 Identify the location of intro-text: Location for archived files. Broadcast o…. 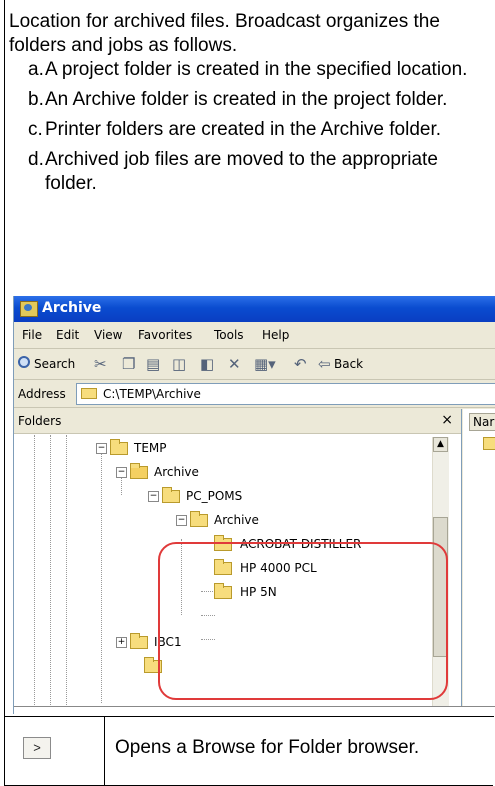
(224, 33).